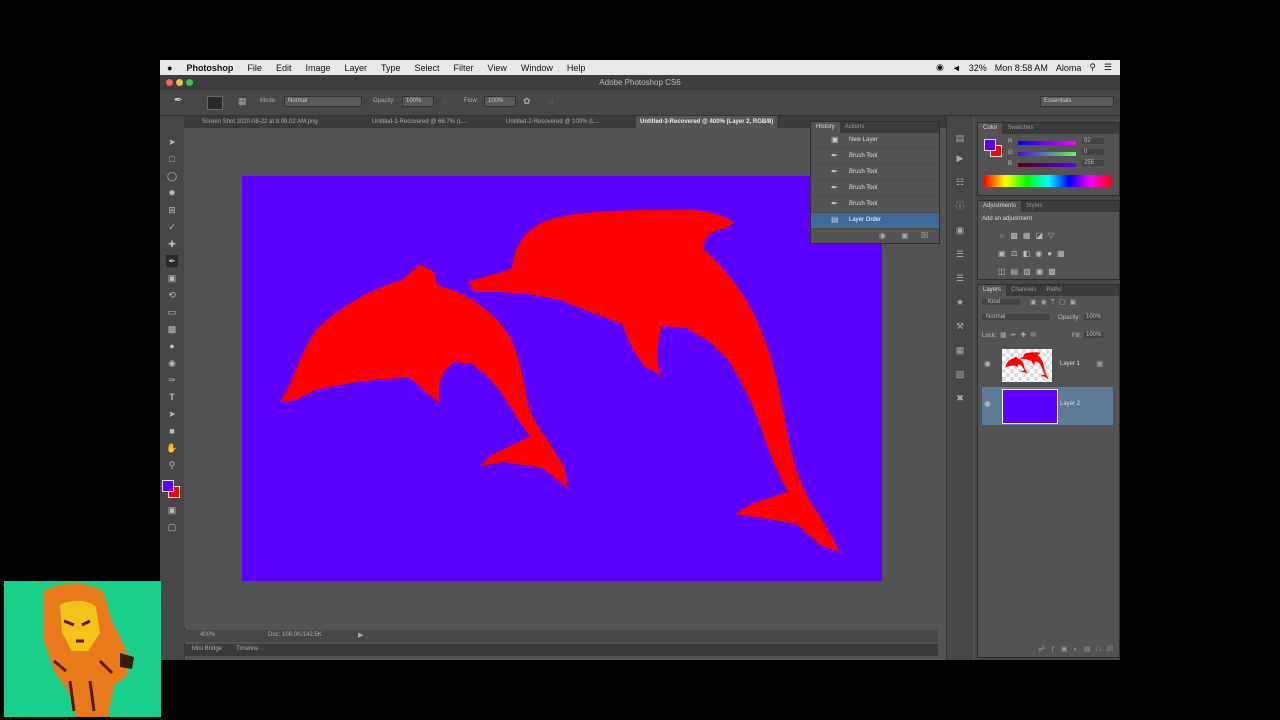 The image size is (1280, 720). What do you see at coordinates (323, 101) in the screenshot?
I see `mode-select: Normal` at bounding box center [323, 101].